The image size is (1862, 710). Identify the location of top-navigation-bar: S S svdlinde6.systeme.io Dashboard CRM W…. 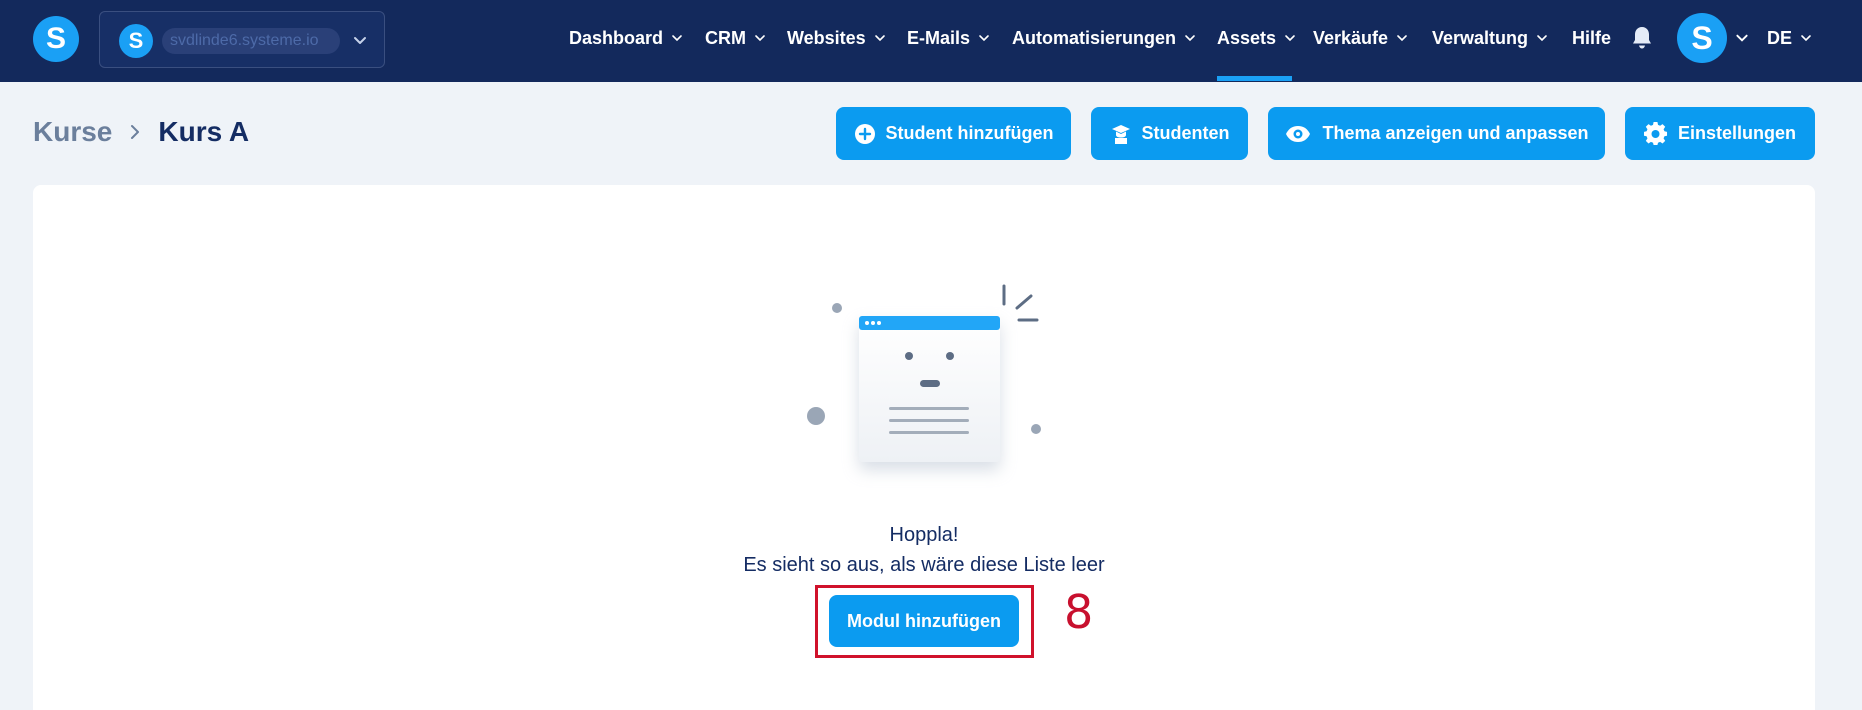
(931, 41).